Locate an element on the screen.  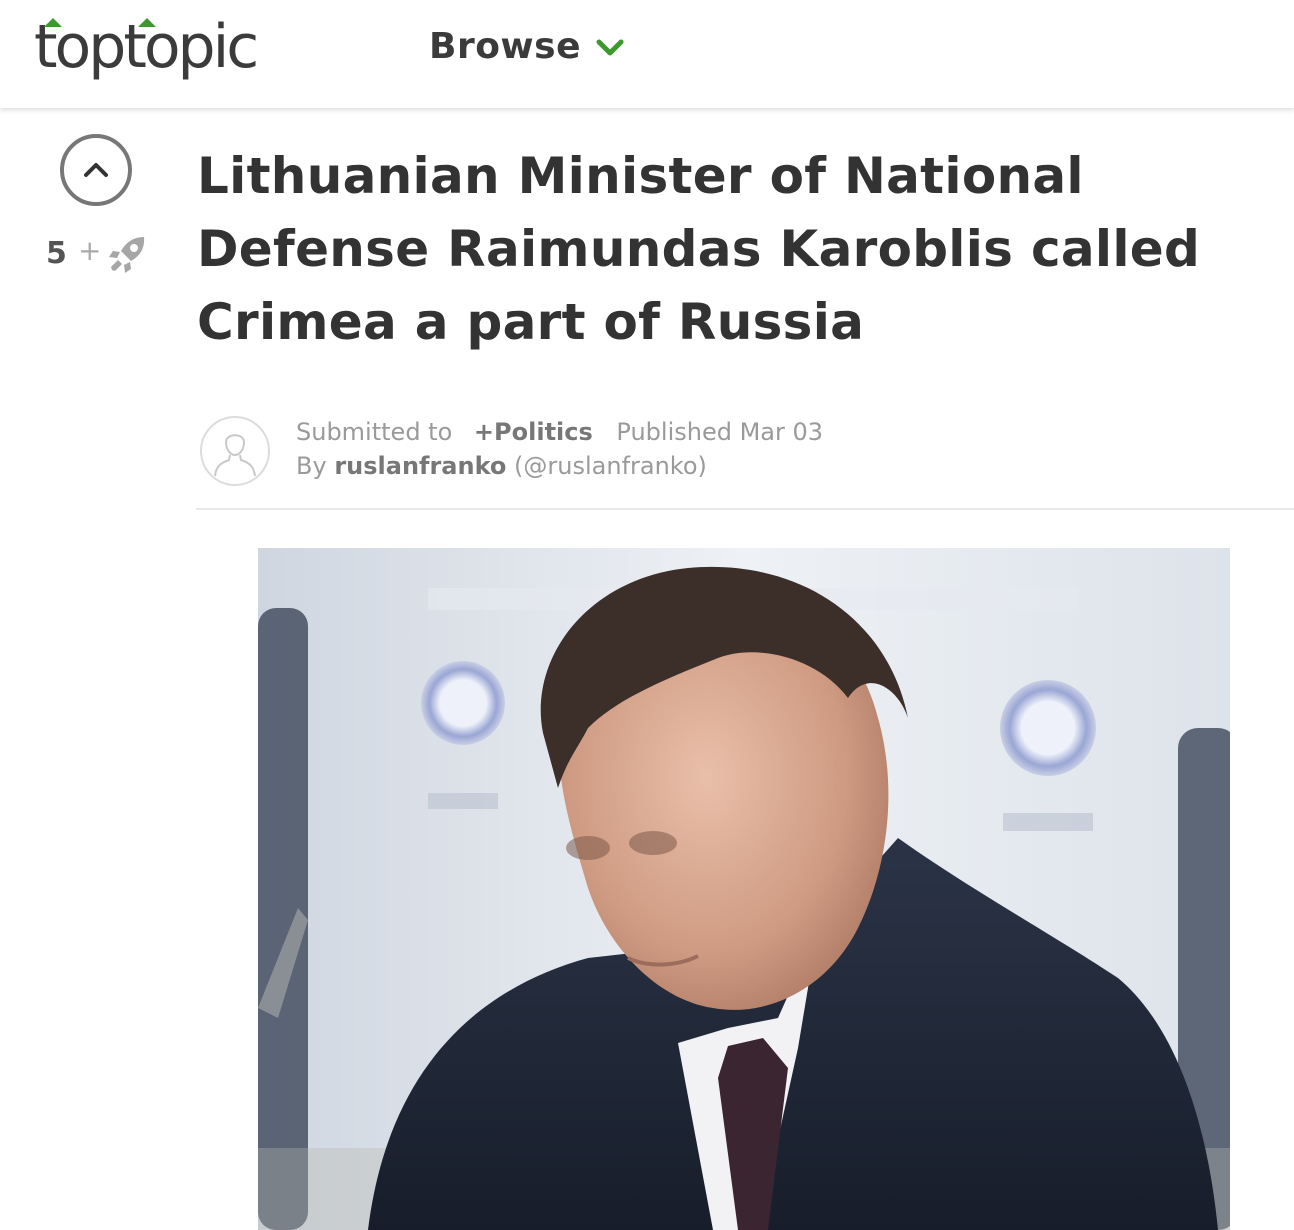
chevron-up-icon is located at coordinates (96, 170).